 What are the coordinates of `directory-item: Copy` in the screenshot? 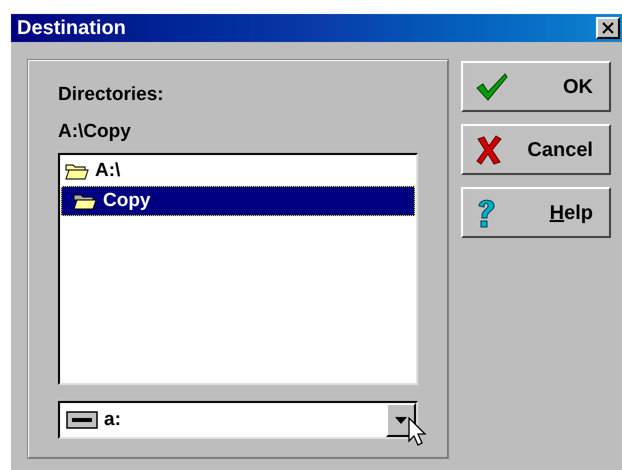 It's located at (238, 201).